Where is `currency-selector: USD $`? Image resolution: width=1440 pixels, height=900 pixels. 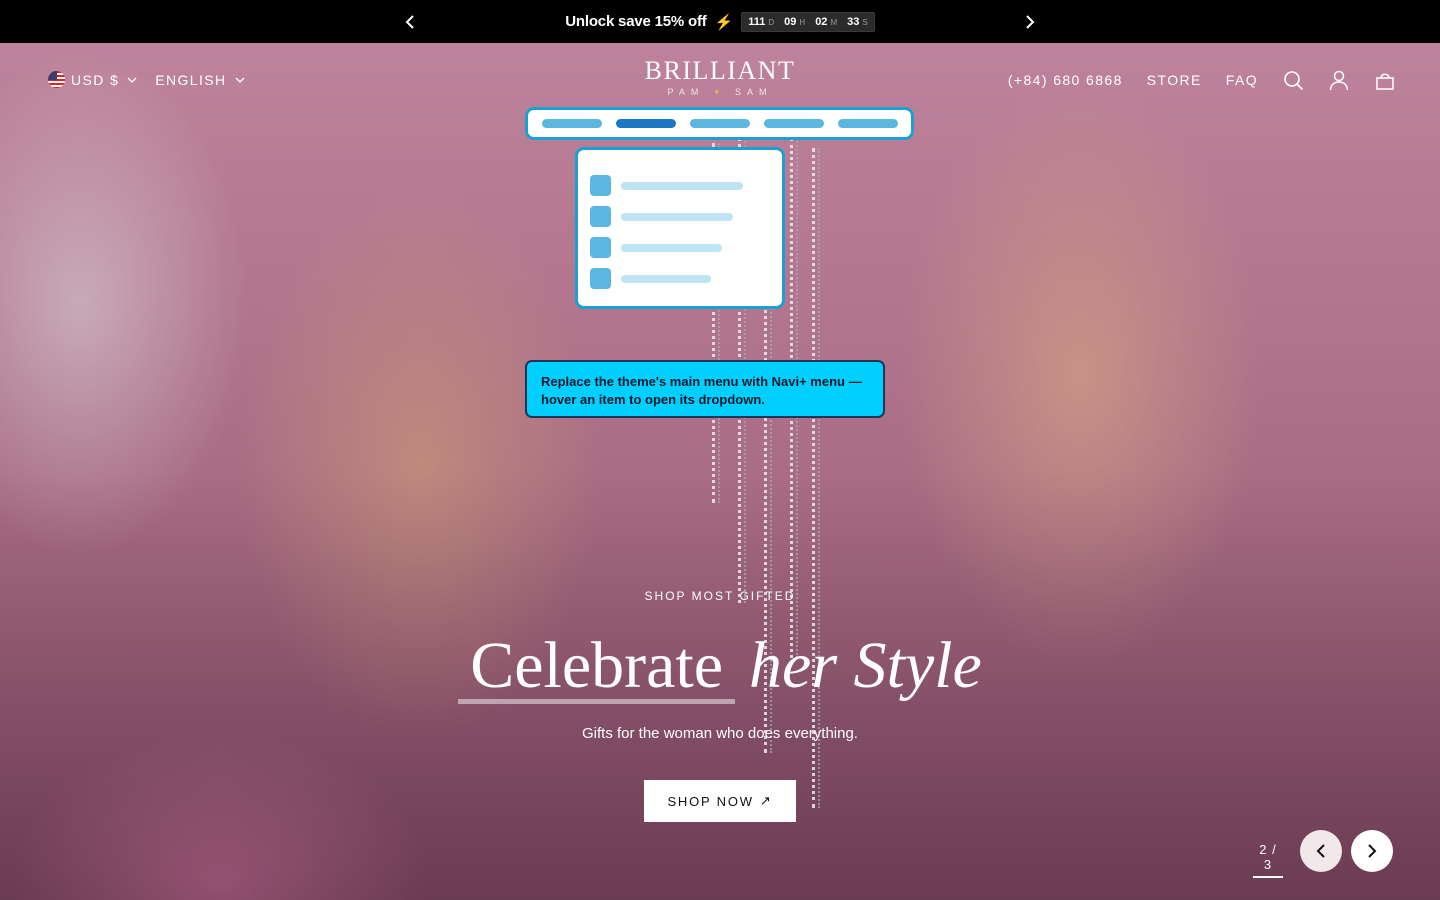
currency-selector: USD $ is located at coordinates (92, 79).